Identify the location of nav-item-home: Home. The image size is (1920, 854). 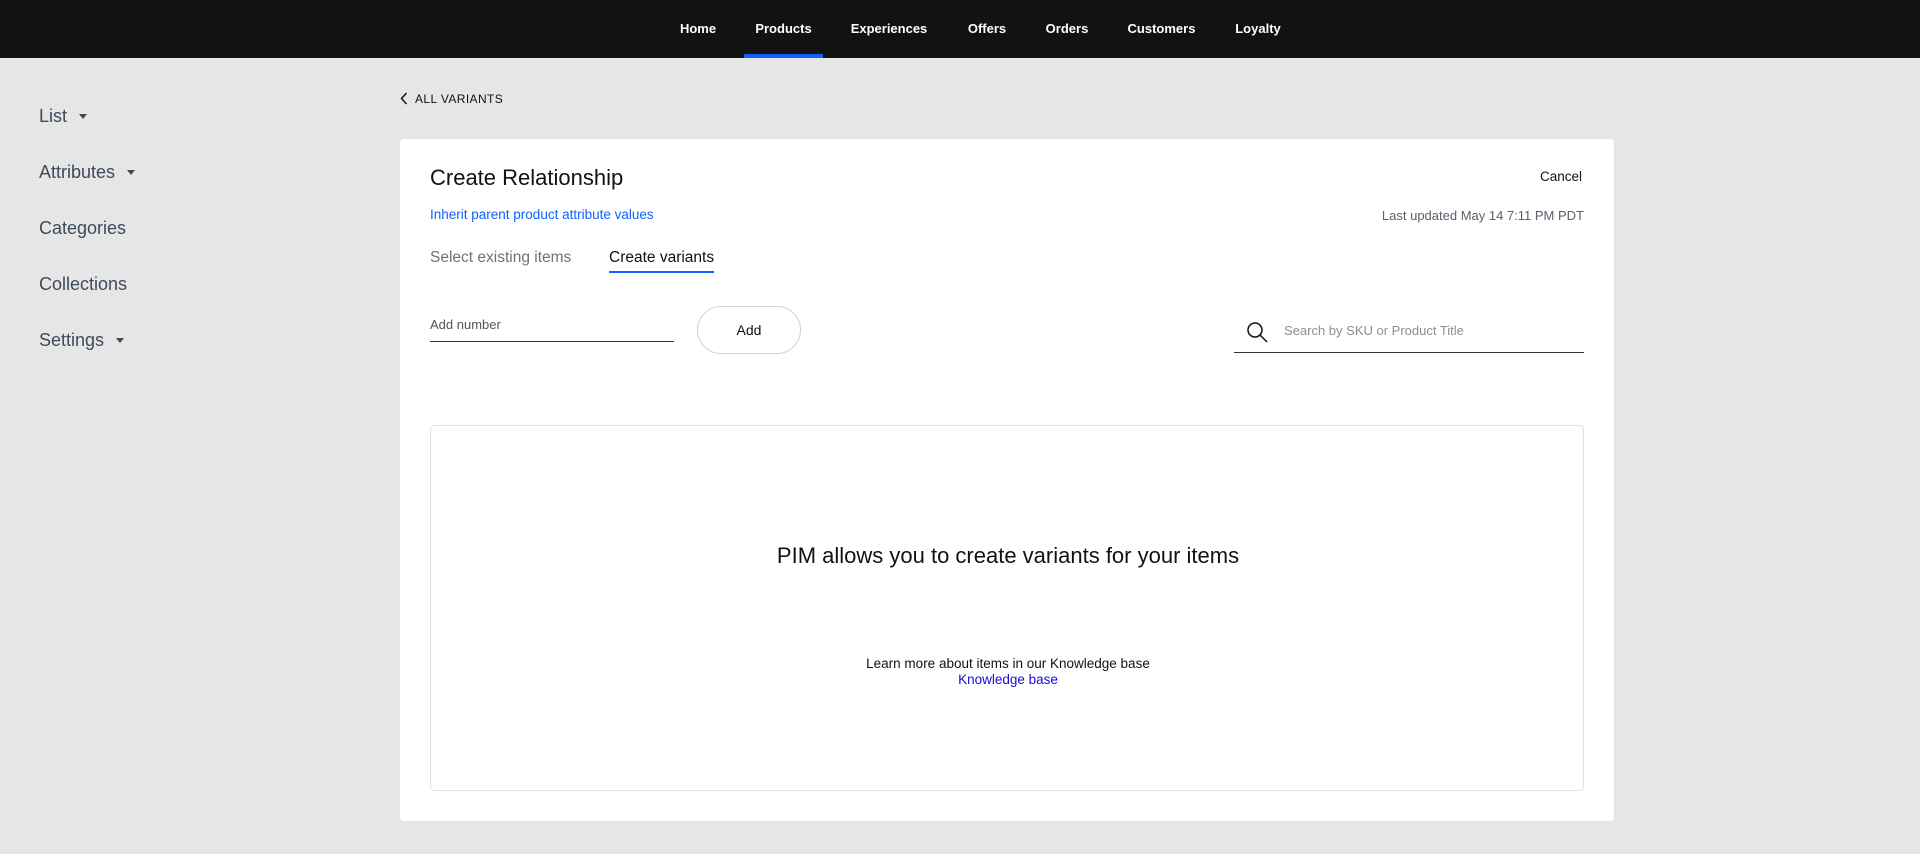
(698, 29).